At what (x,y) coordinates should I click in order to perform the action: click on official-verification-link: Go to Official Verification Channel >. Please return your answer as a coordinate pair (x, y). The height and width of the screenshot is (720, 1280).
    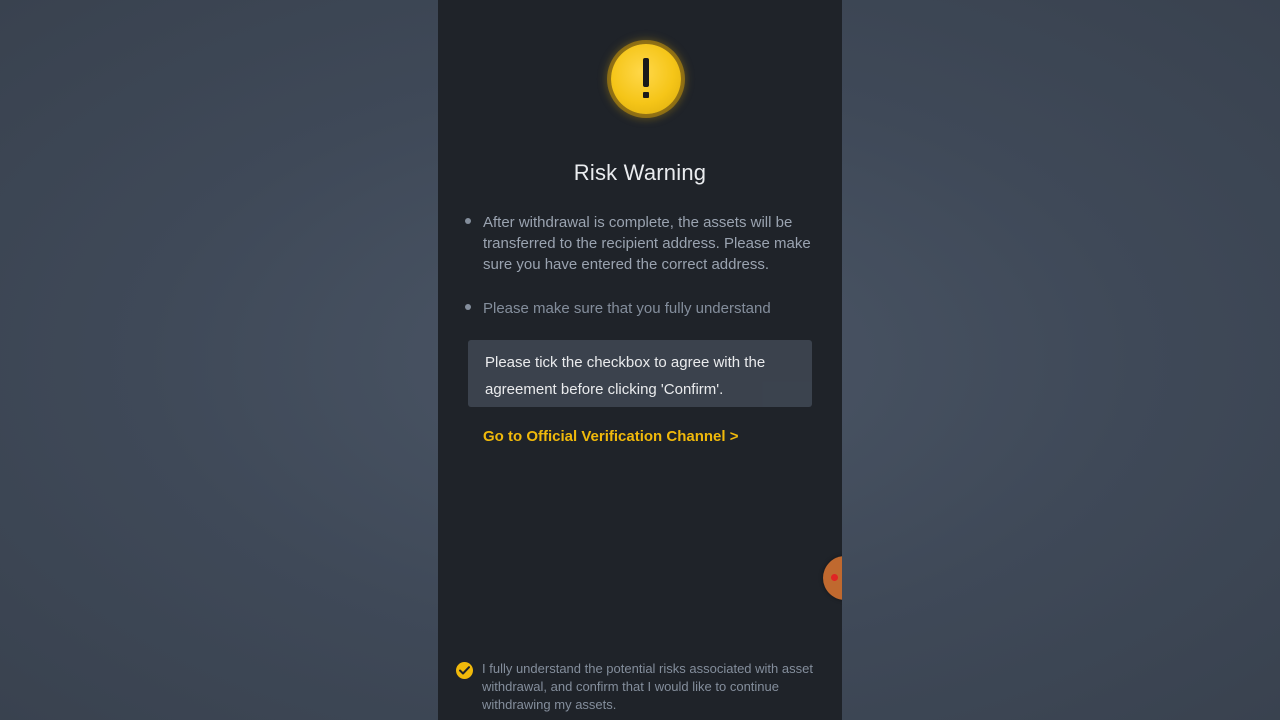
    Looking at the image, I should click on (610, 436).